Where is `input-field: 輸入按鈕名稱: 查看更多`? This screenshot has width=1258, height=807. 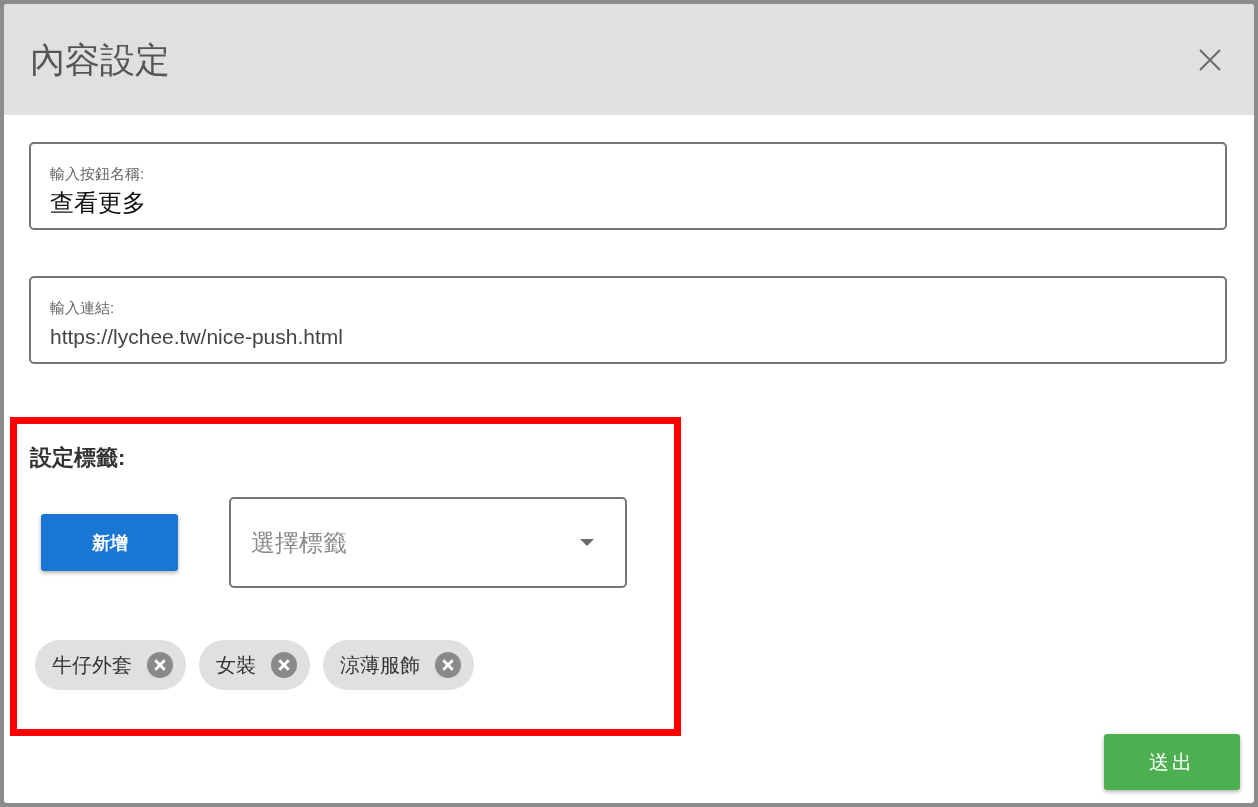
input-field: 輸入按鈕名稱: 查看更多 is located at coordinates (628, 186).